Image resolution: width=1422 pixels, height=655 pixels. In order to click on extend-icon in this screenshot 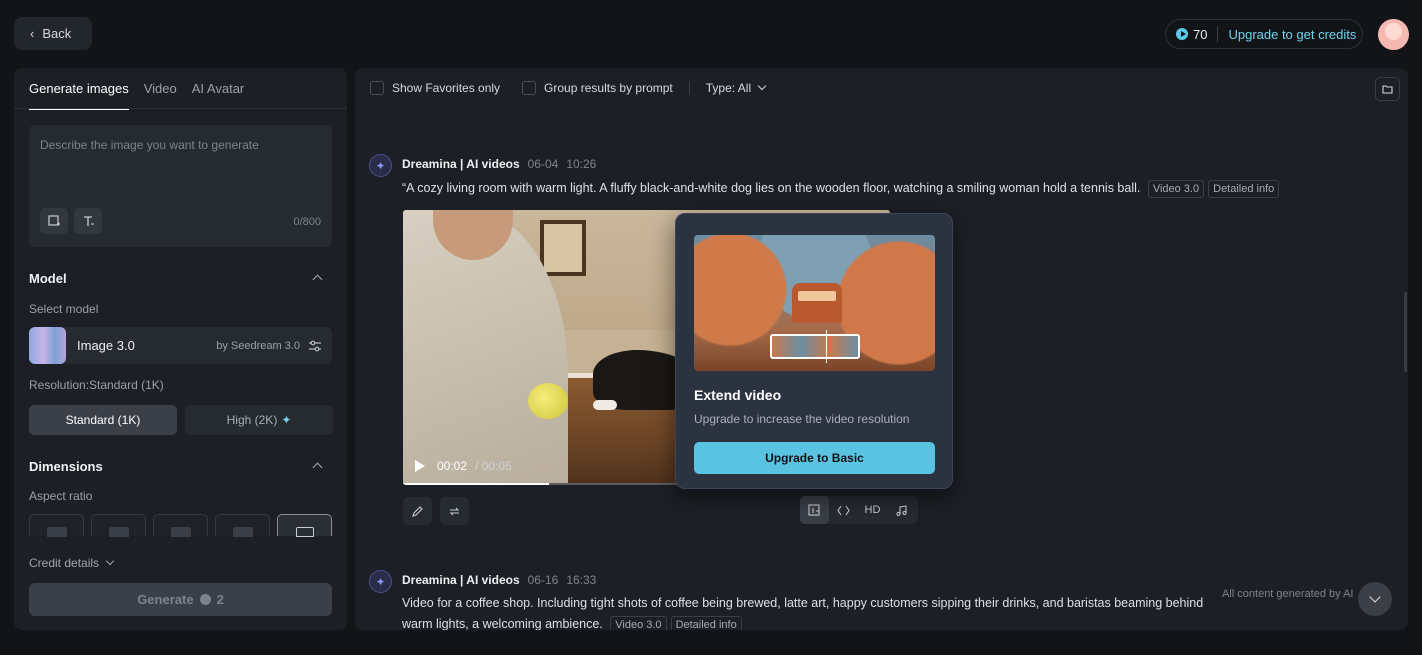, I will do `click(814, 509)`.